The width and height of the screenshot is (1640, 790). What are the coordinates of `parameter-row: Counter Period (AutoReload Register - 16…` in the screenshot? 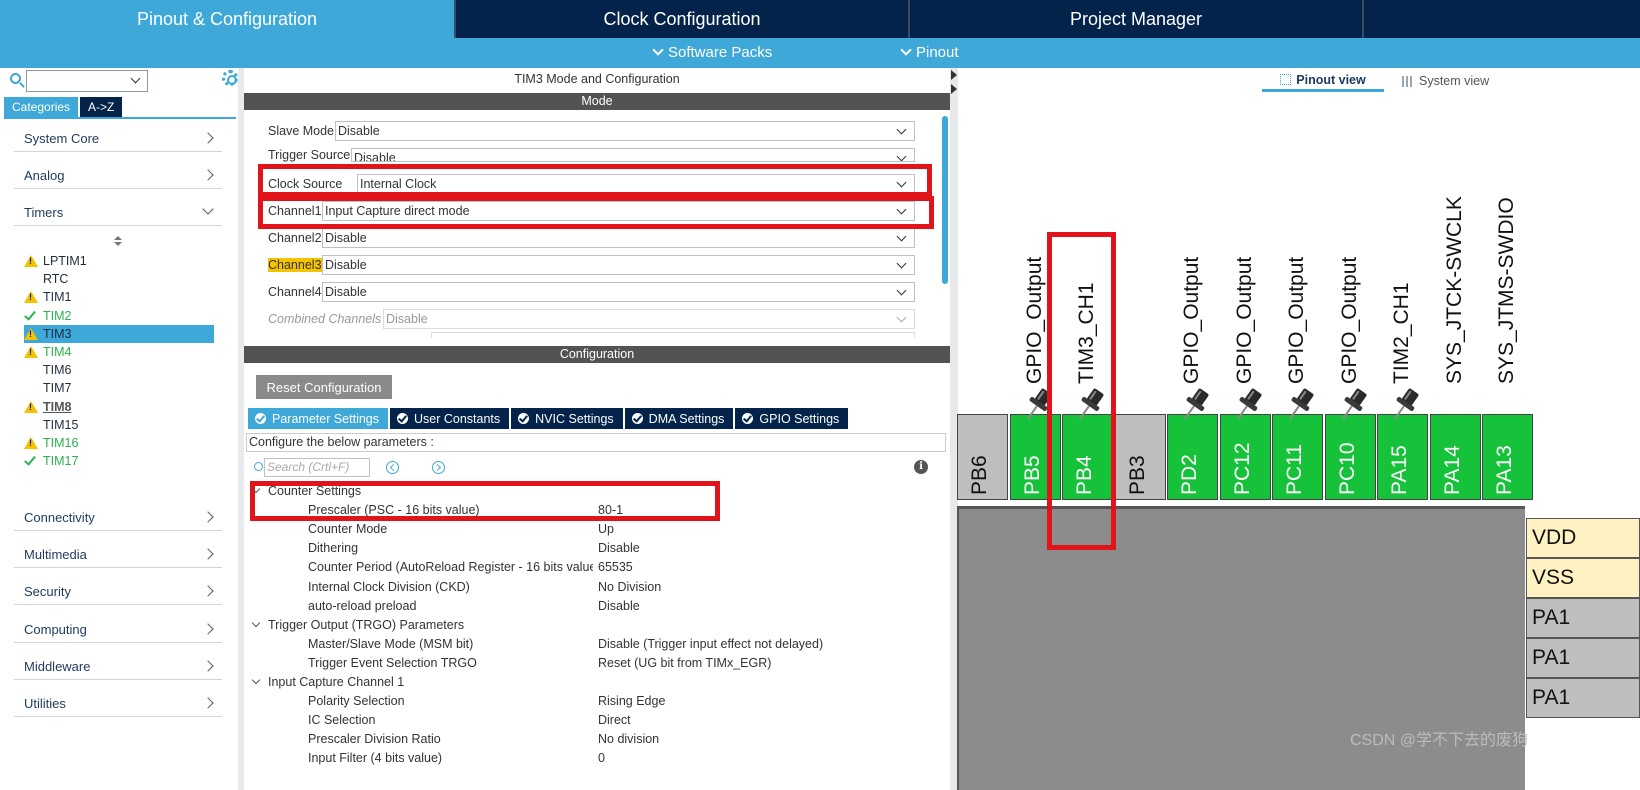 It's located at (594, 567).